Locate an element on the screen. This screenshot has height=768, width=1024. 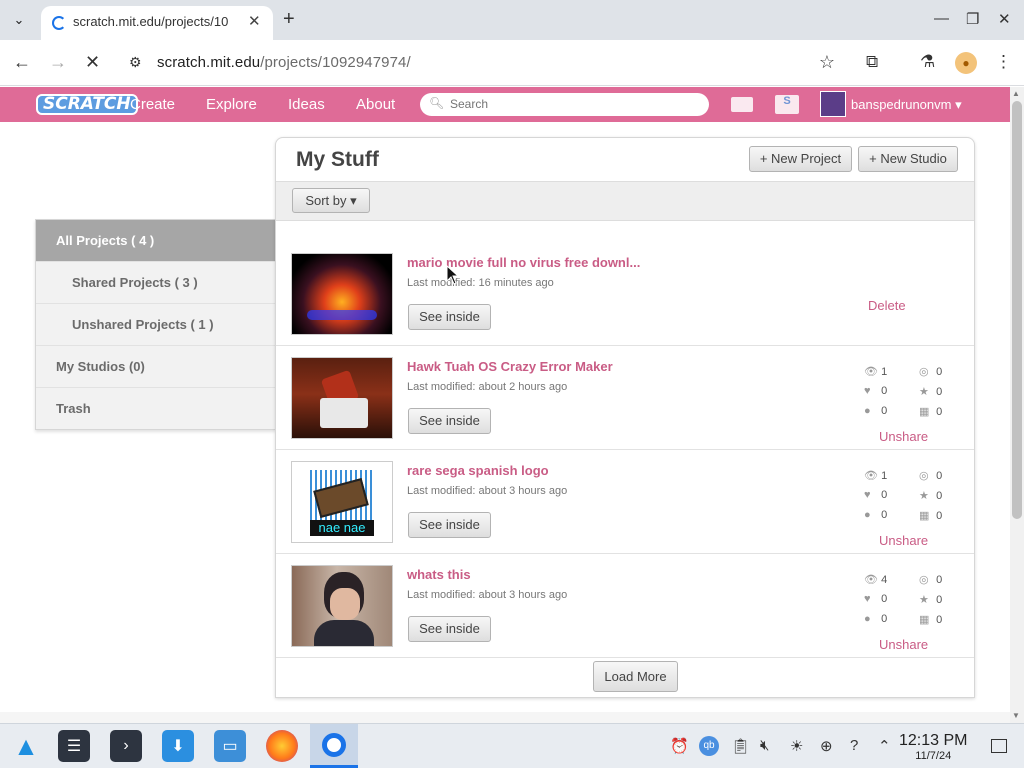
restore-icon: ❐ is located at coordinates (972, 19).